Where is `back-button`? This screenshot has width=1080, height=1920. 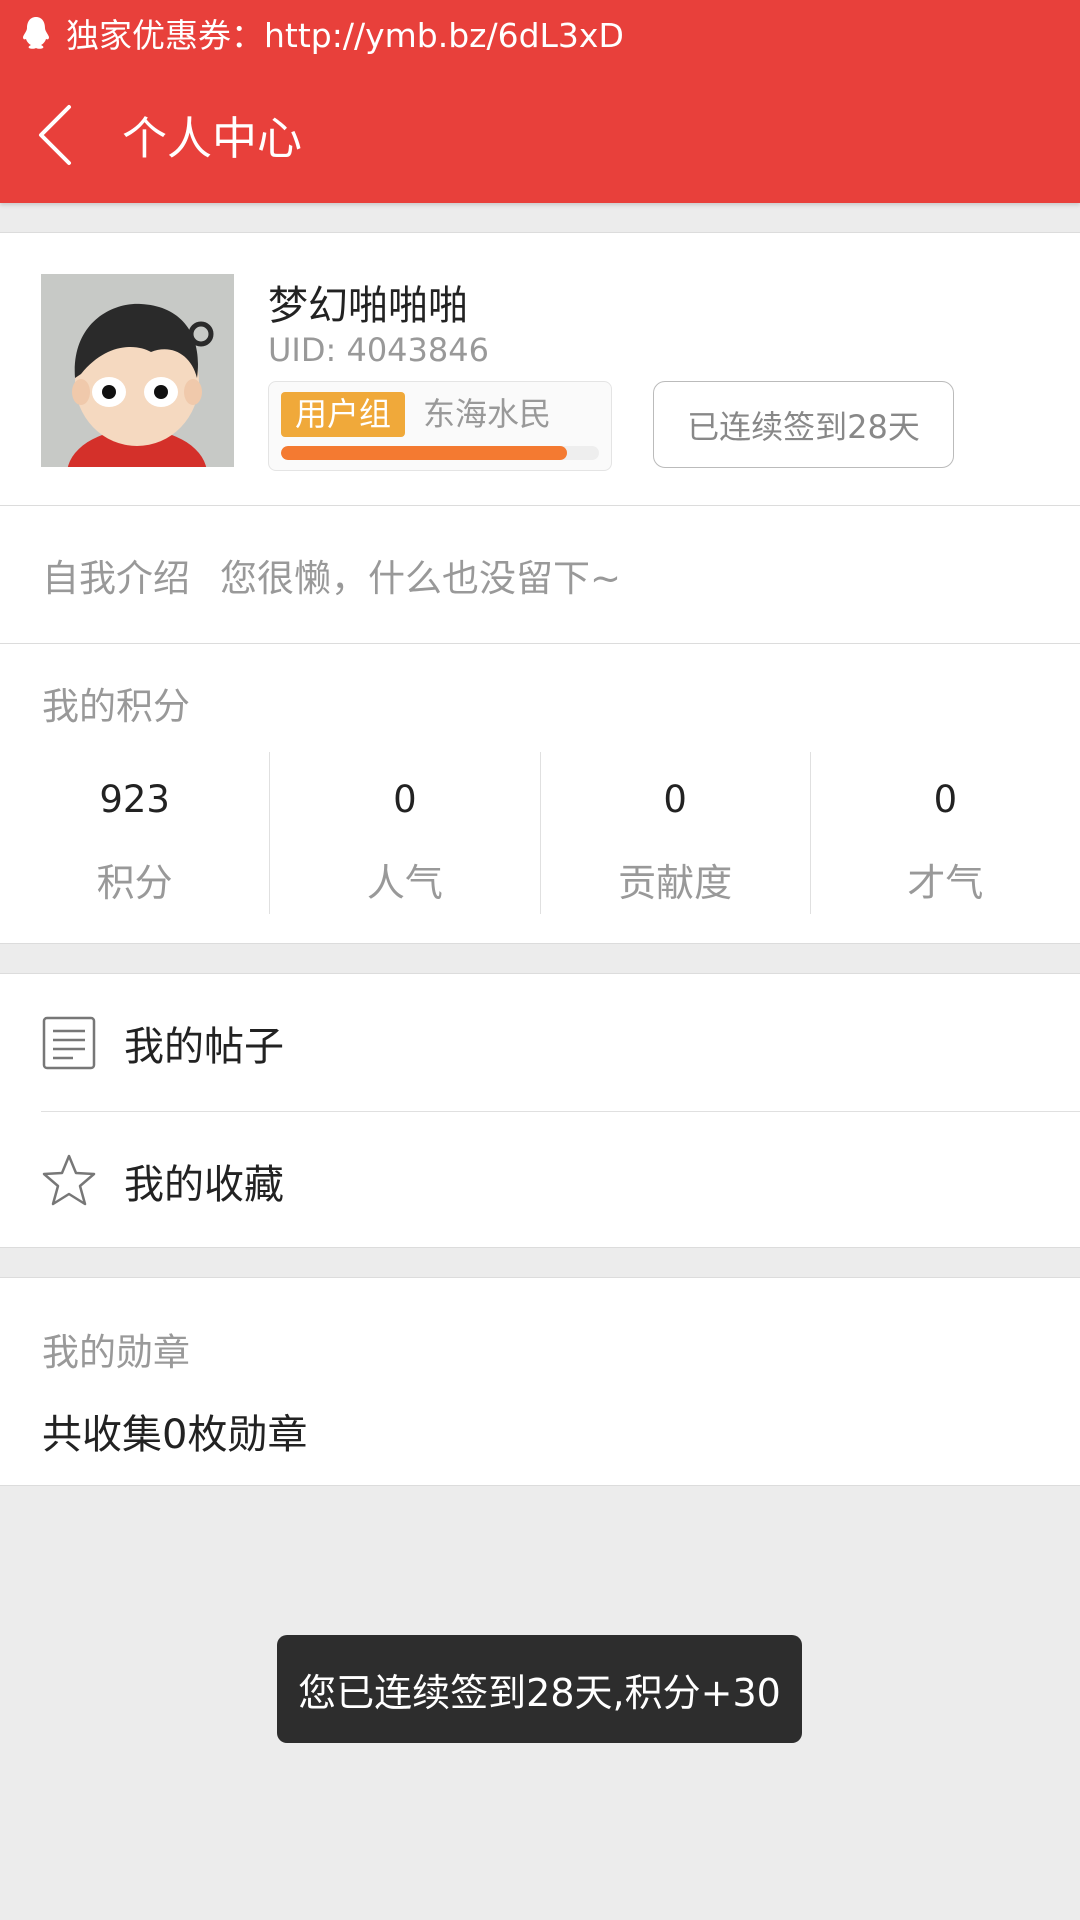
back-button is located at coordinates (55, 134).